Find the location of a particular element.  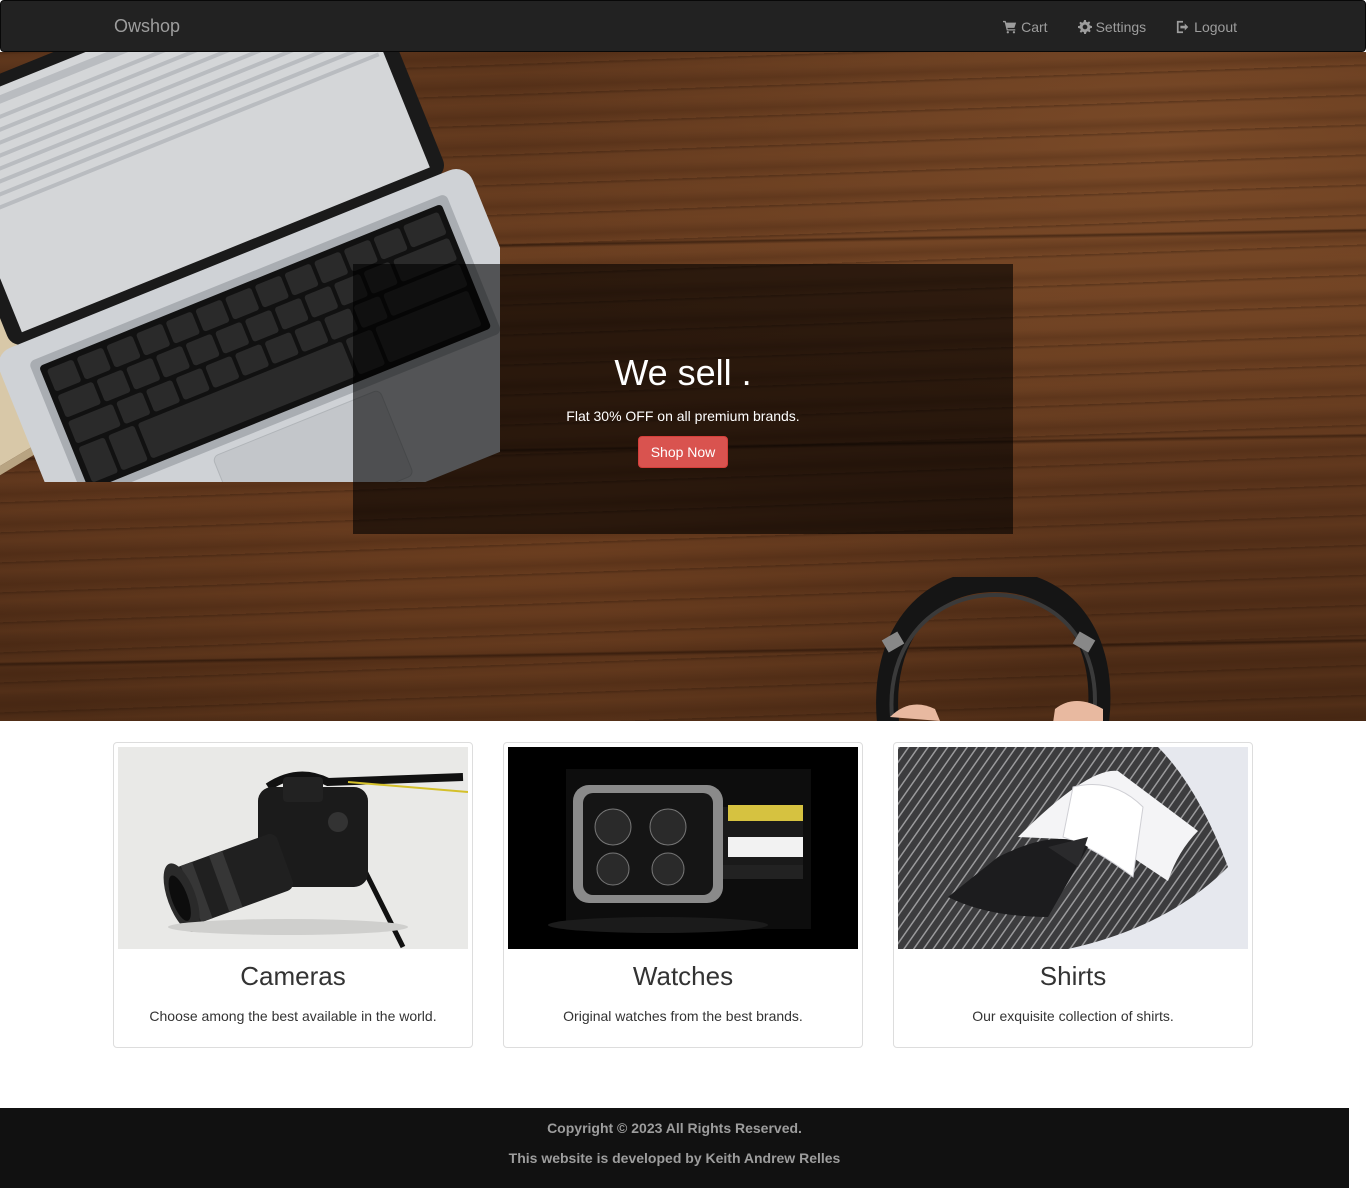

card-title: Watches is located at coordinates (683, 976).